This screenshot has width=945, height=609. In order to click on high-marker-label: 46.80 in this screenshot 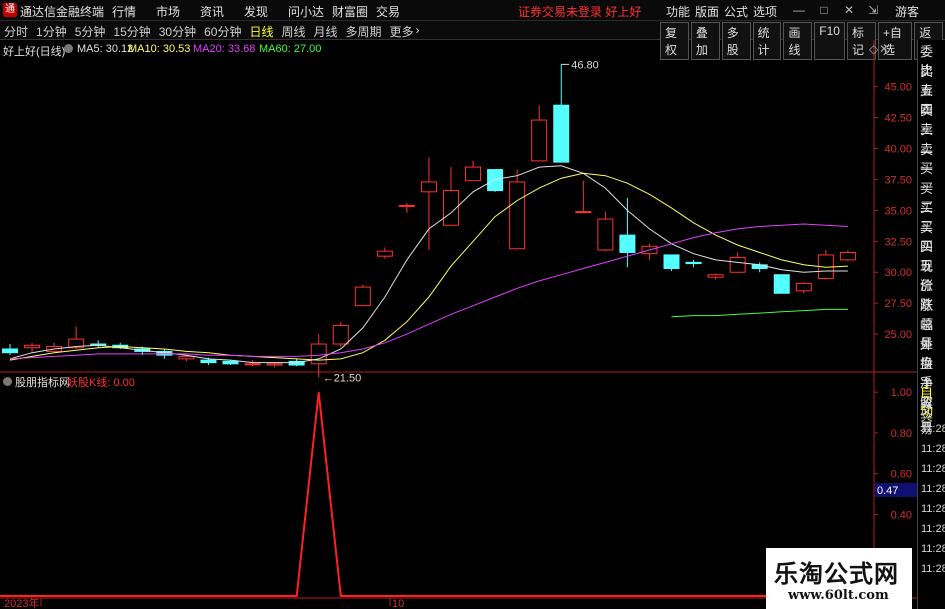, I will do `click(585, 65)`.